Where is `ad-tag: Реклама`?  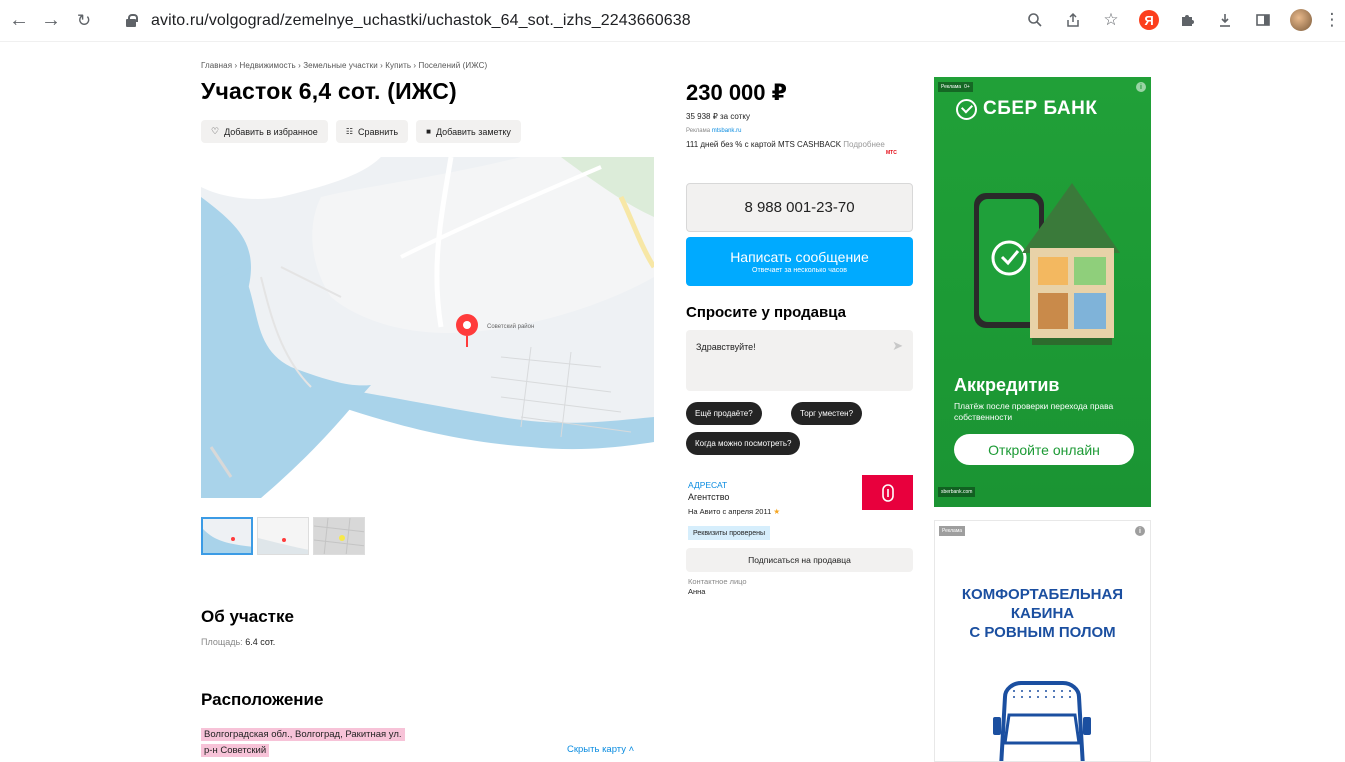
ad-tag: Реклама is located at coordinates (952, 531).